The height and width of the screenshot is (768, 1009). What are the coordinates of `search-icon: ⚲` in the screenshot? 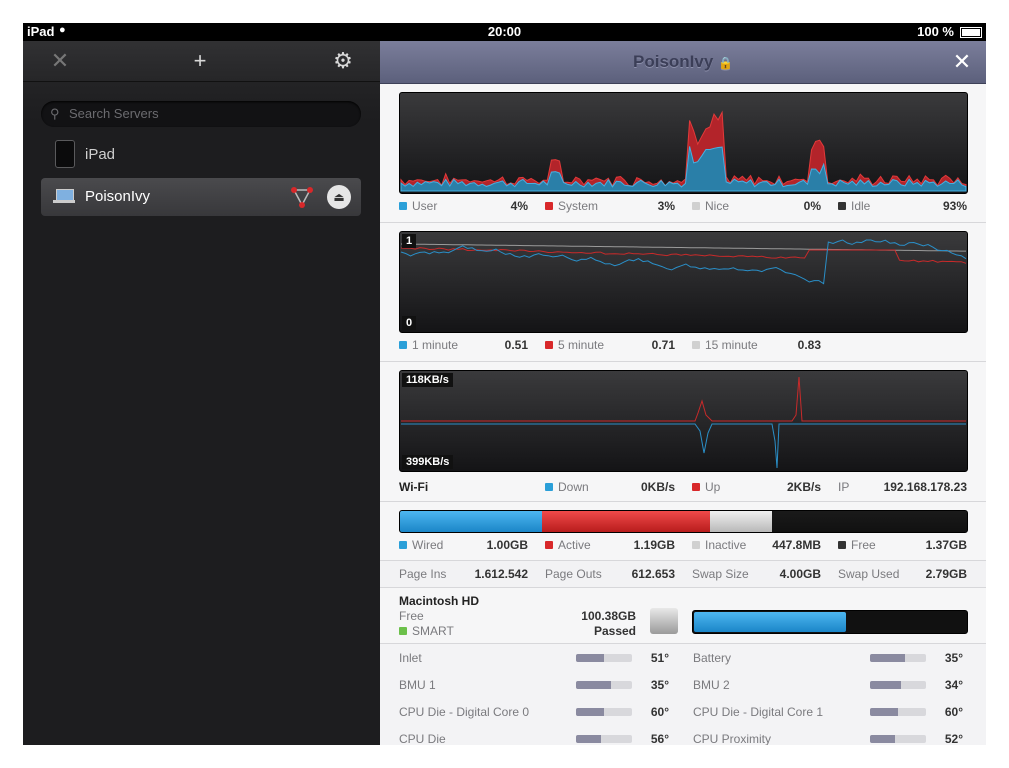 It's located at (55, 113).